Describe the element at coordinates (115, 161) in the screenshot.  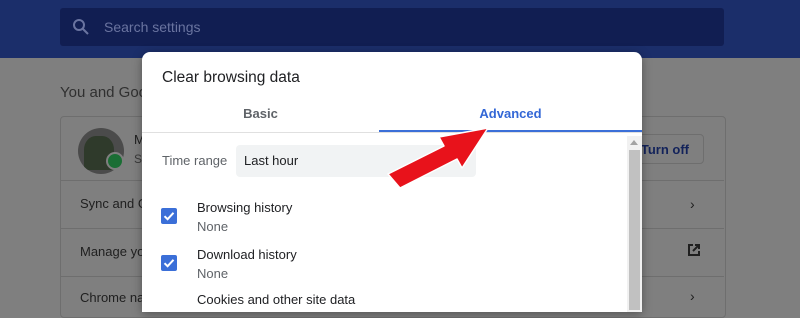
I see `sync-status-dot` at that location.